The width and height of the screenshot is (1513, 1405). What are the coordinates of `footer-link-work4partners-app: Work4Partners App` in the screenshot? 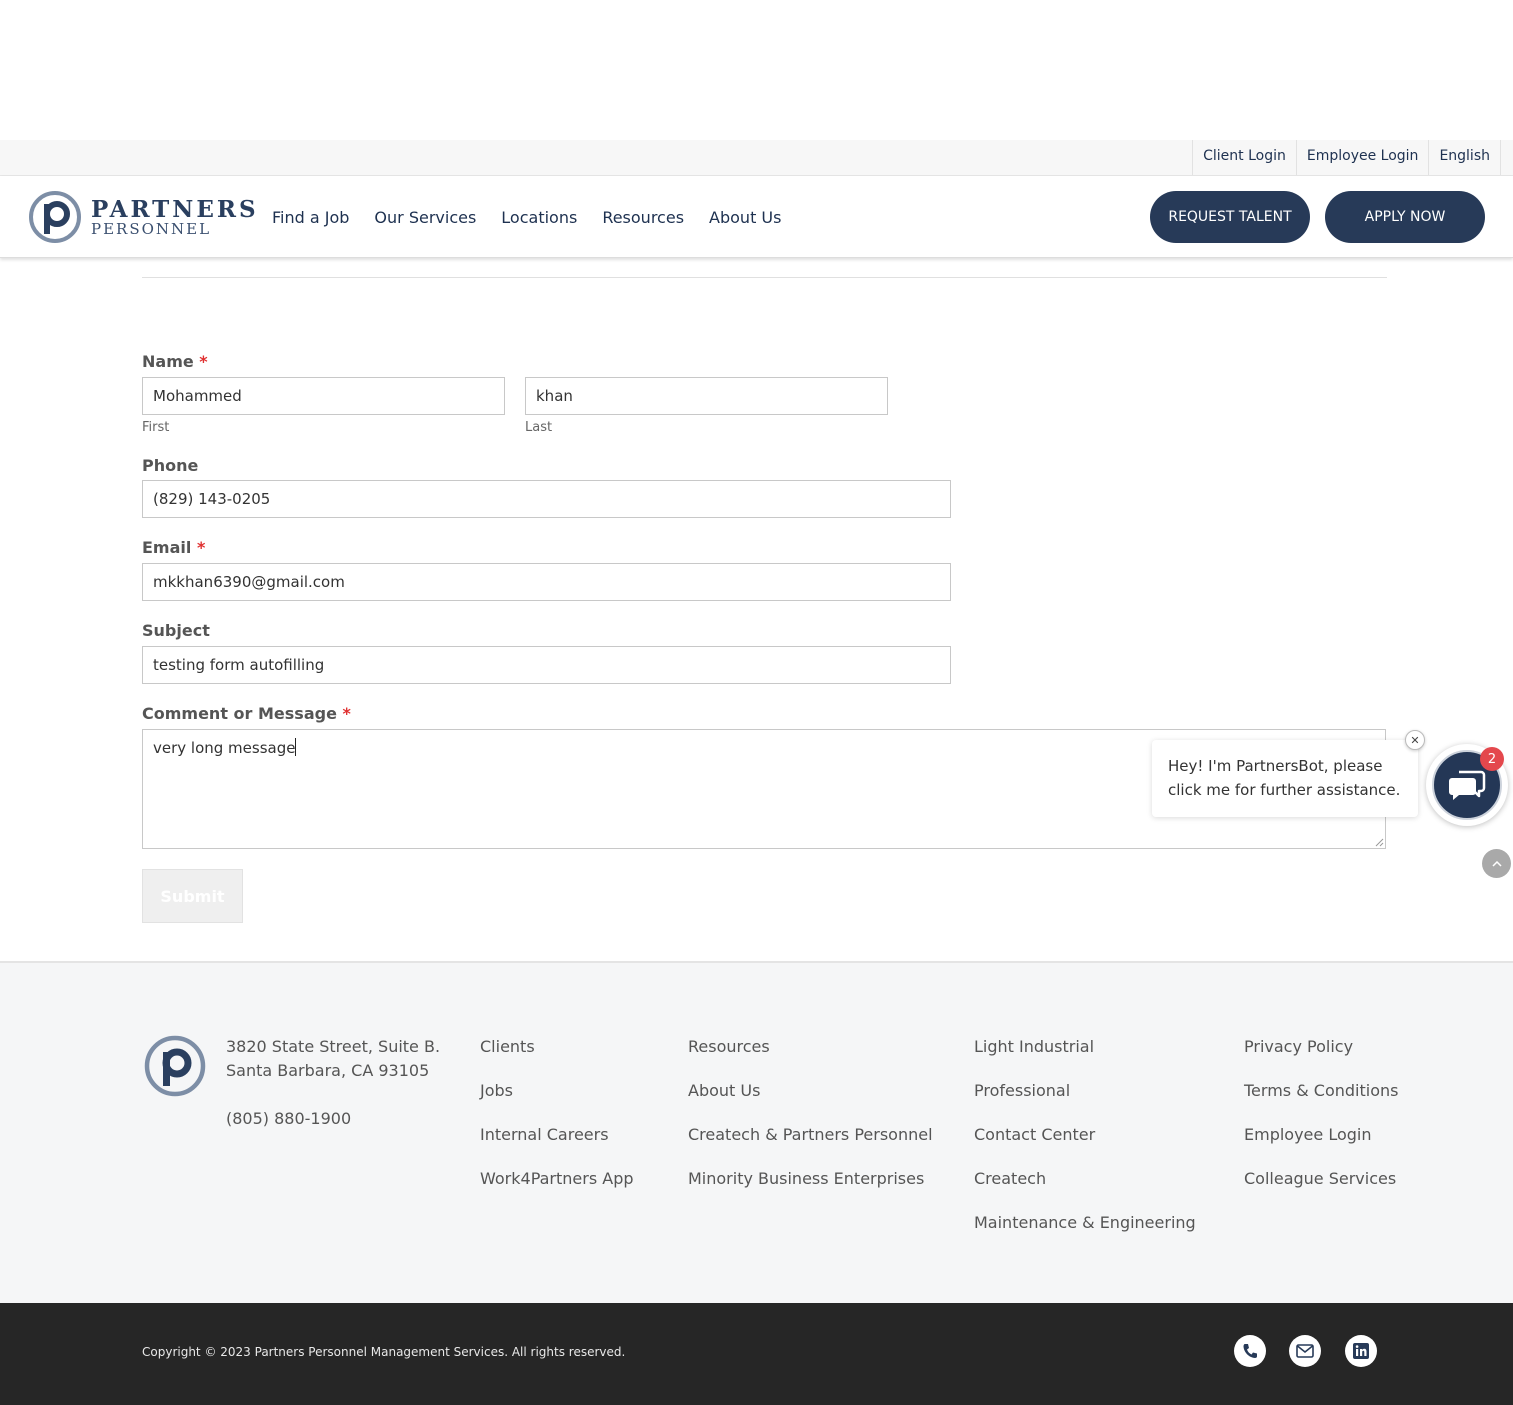 It's located at (557, 1189).